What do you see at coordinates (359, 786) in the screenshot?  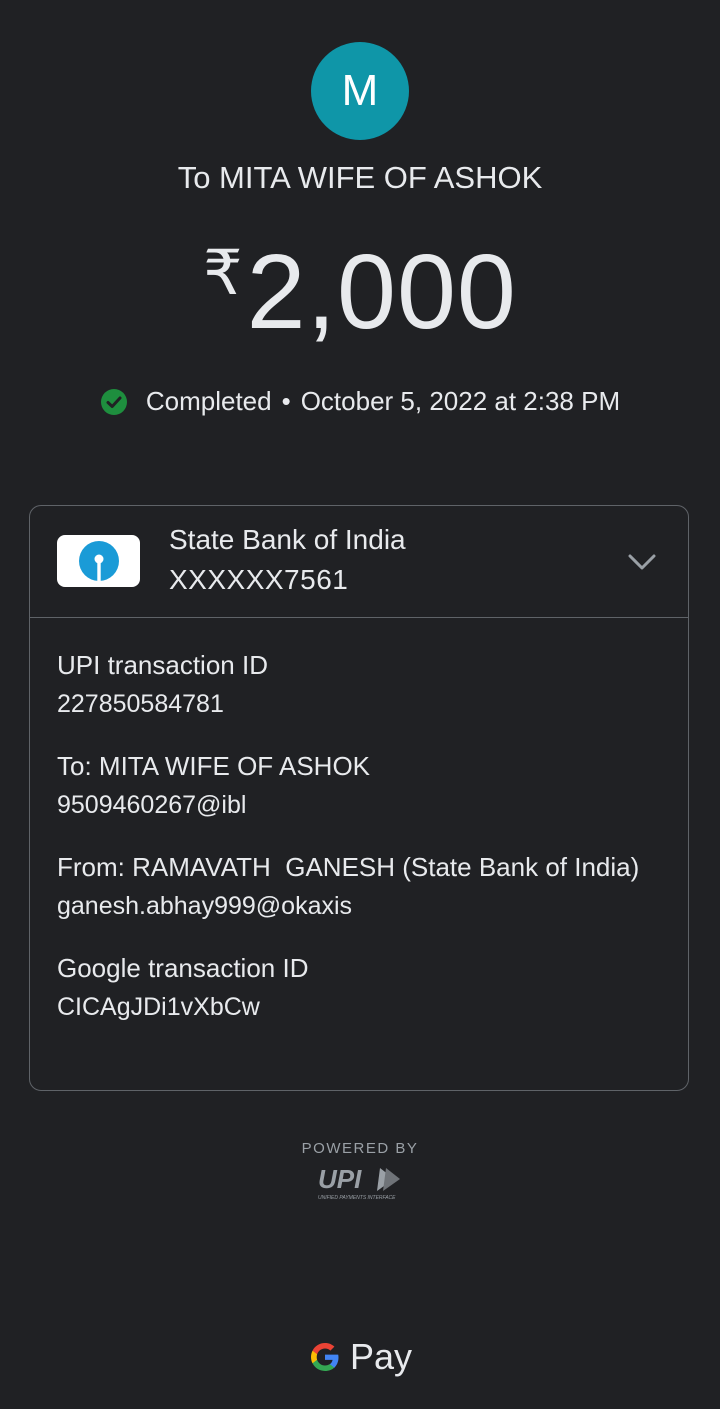 I see `detail-to: To: MITA WIFE OF ASHOK 9509460267@ibl` at bounding box center [359, 786].